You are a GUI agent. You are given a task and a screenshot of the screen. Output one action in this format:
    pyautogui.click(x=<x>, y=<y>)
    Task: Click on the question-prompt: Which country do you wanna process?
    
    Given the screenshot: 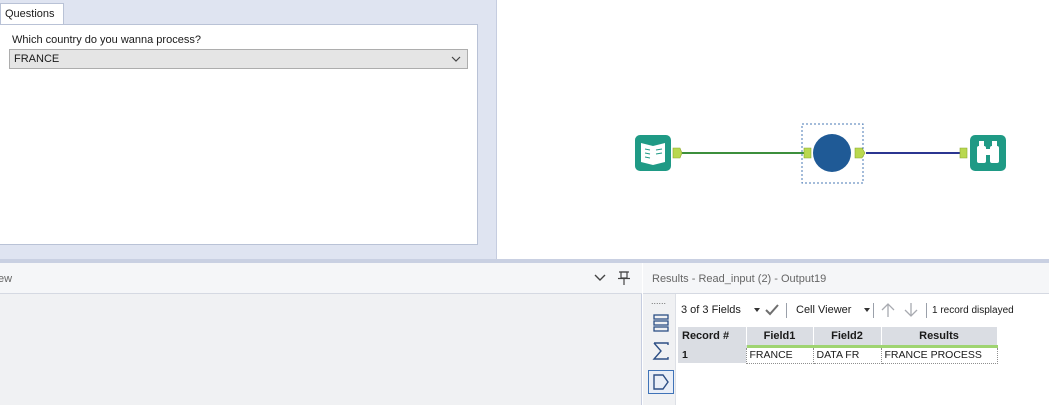 What is the action you would take?
    pyautogui.click(x=106, y=40)
    